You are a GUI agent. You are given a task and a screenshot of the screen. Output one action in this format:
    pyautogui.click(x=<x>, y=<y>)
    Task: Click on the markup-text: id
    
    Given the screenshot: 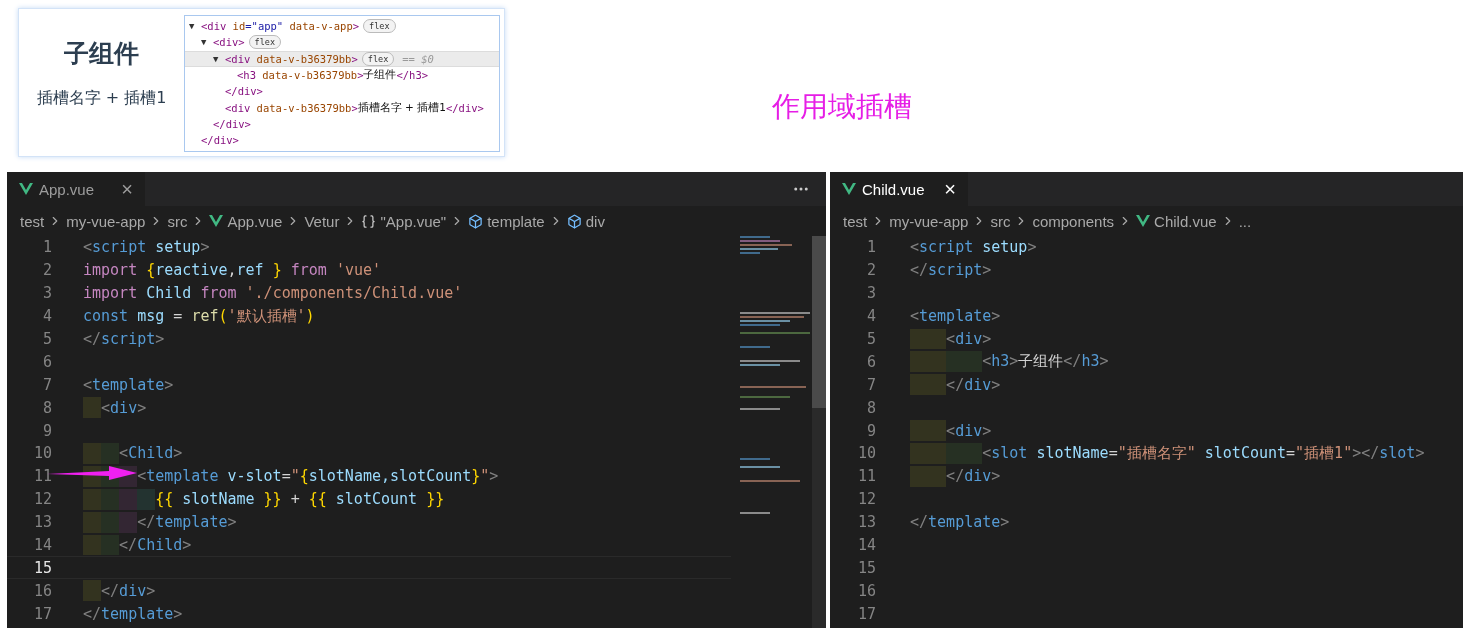 What is the action you would take?
    pyautogui.click(x=238, y=26)
    